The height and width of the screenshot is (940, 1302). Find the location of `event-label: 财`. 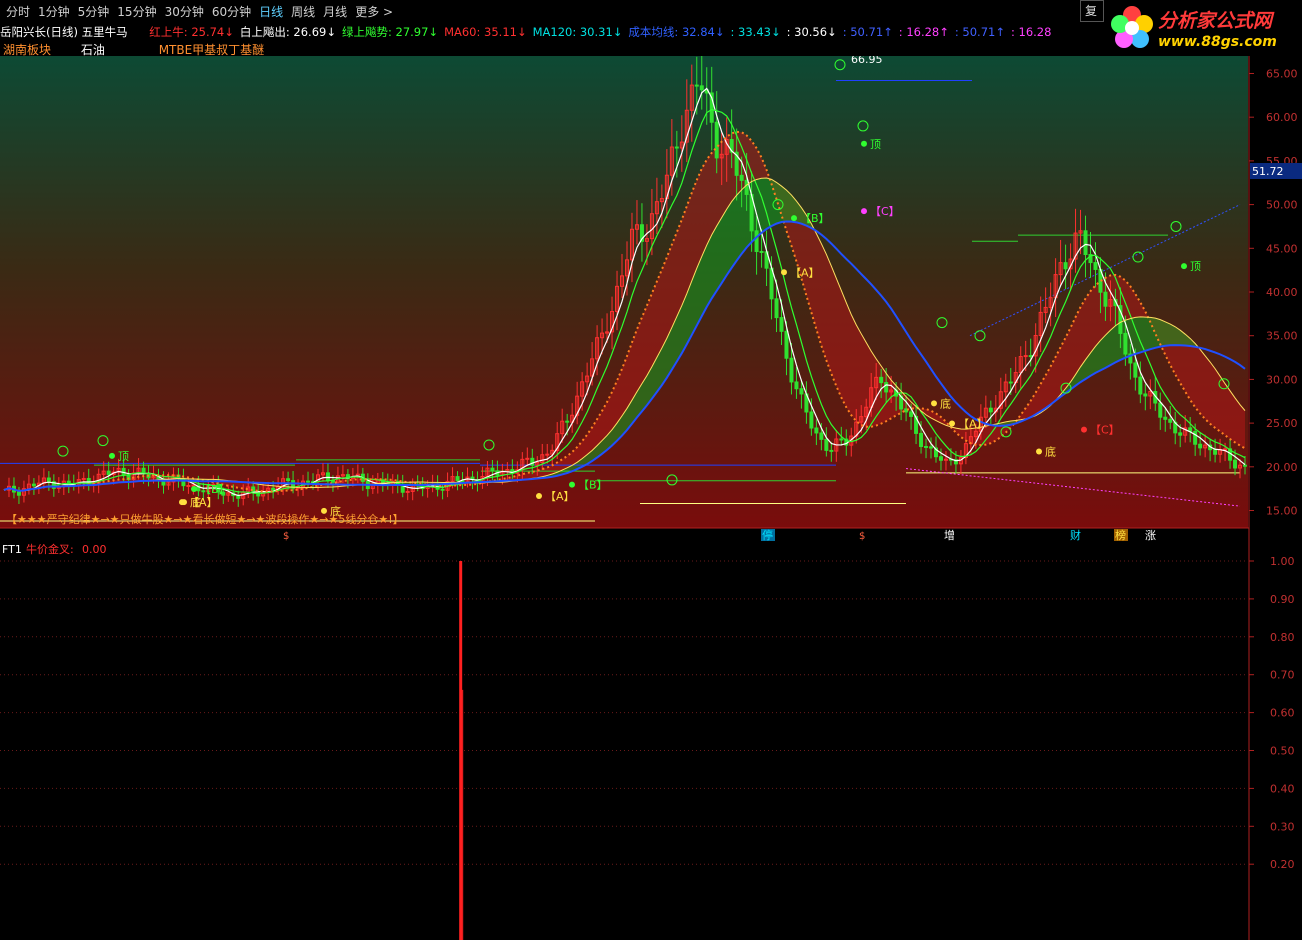

event-label: 财 is located at coordinates (1075, 535).